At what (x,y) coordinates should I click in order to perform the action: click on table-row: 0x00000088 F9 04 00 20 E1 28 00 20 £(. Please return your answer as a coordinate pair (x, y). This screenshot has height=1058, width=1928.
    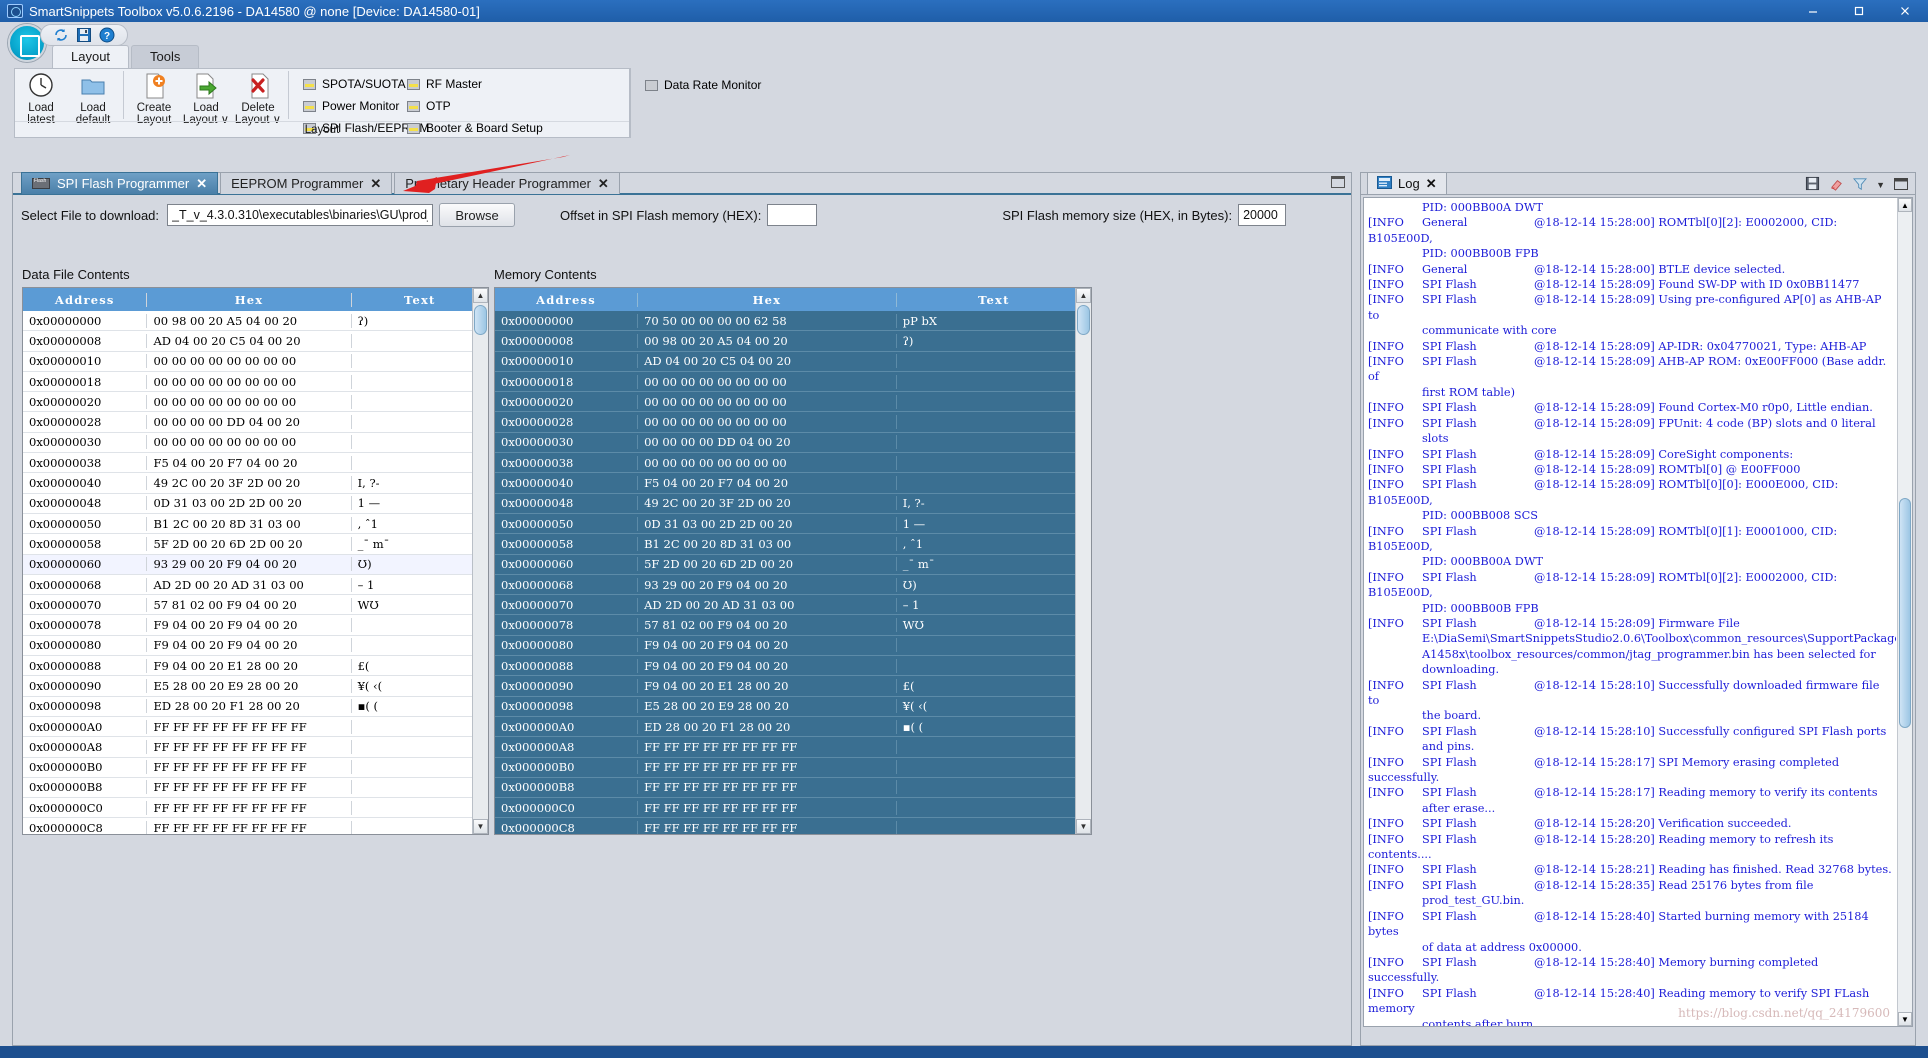
    Looking at the image, I should click on (255, 666).